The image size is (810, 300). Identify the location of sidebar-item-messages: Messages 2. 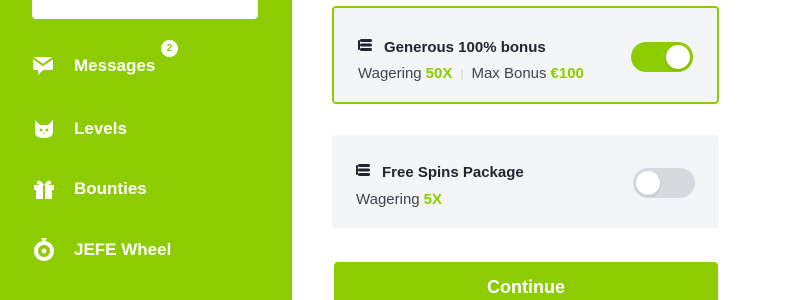
(105, 60).